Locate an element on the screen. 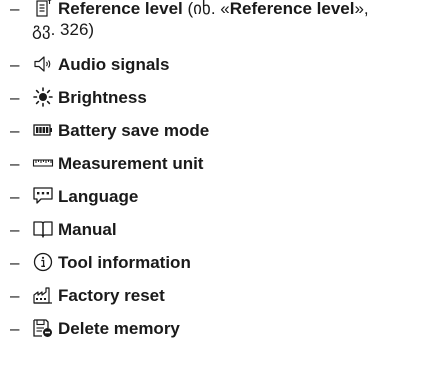  ruler-icon is located at coordinates (43, 163).